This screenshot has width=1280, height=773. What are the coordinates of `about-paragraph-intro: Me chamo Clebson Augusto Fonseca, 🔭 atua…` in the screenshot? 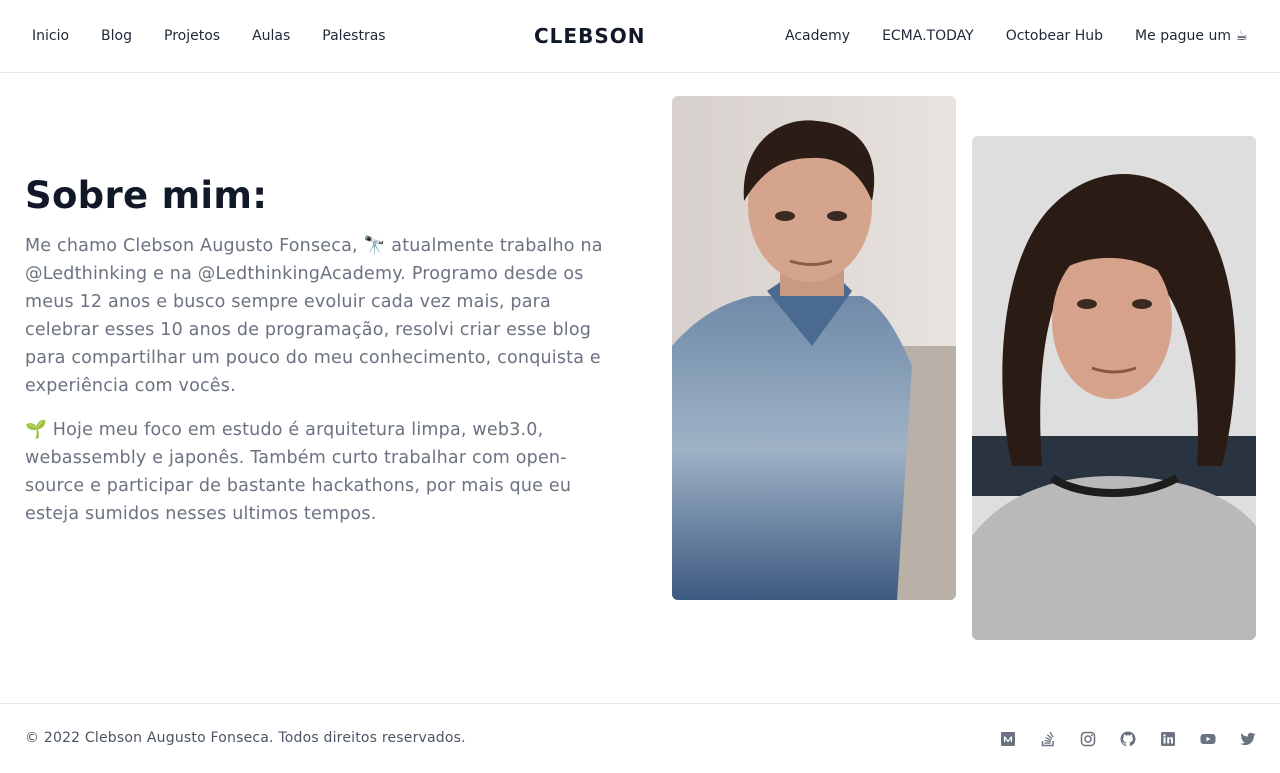 It's located at (314, 316).